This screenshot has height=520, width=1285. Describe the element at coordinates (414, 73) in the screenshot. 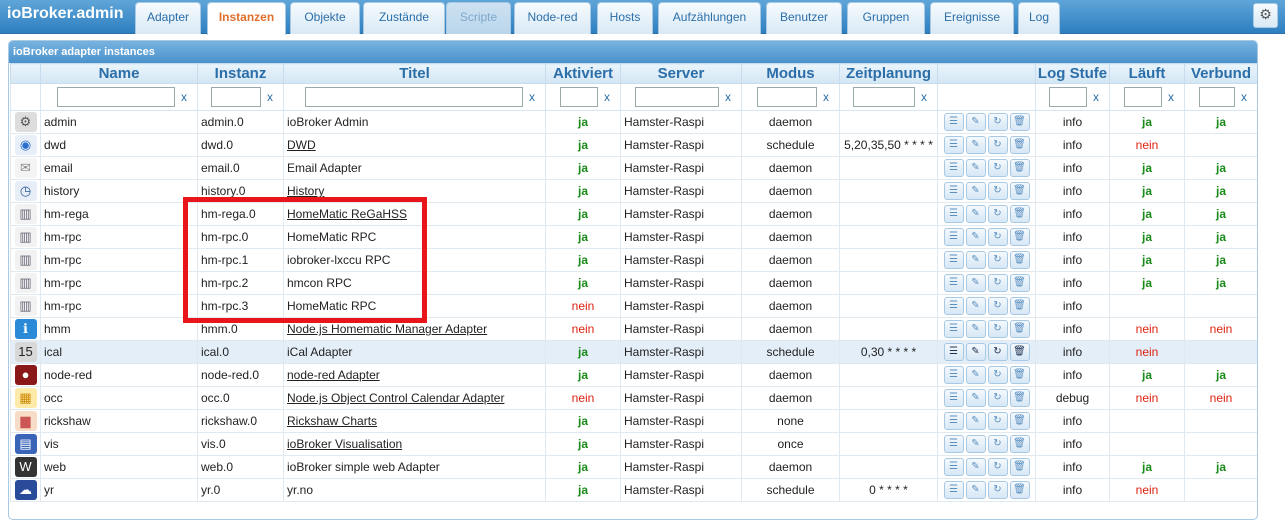

I see `column-header-titel: Titel` at that location.